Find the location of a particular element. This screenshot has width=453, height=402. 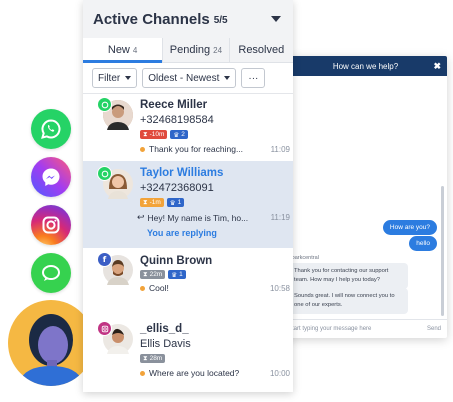

visitor-message: How are you? is located at coordinates (409, 227).